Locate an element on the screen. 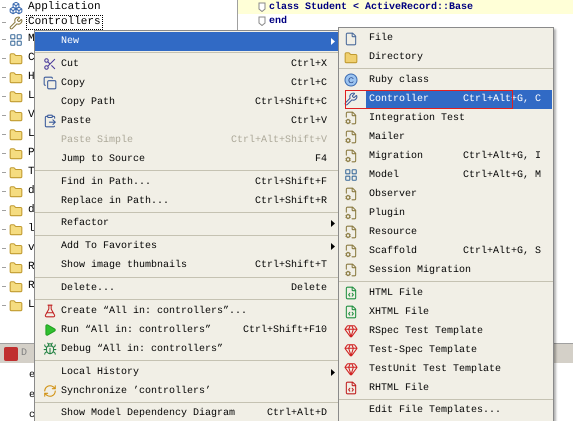 Image resolution: width=573 pixels, height=421 pixels. tree-item: v is located at coordinates (31, 248).